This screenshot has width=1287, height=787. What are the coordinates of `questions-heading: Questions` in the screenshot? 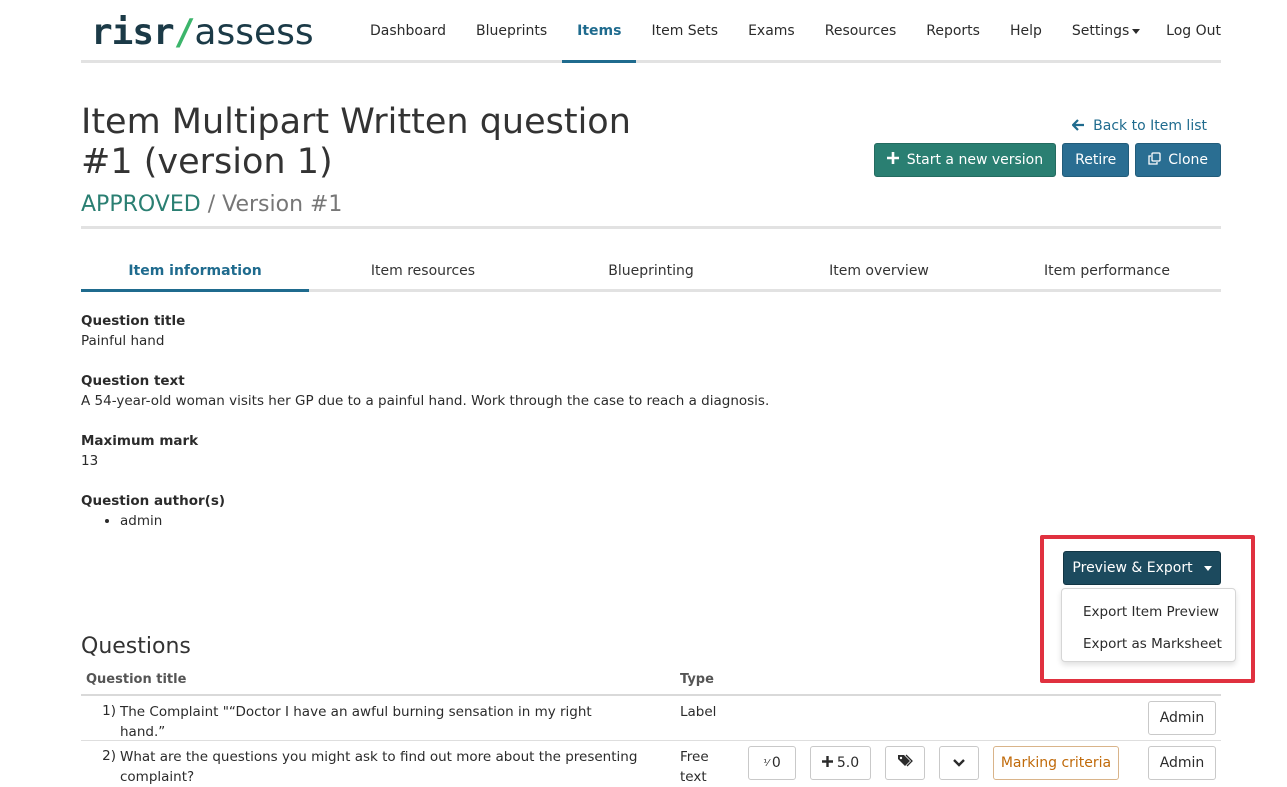 It's located at (136, 646).